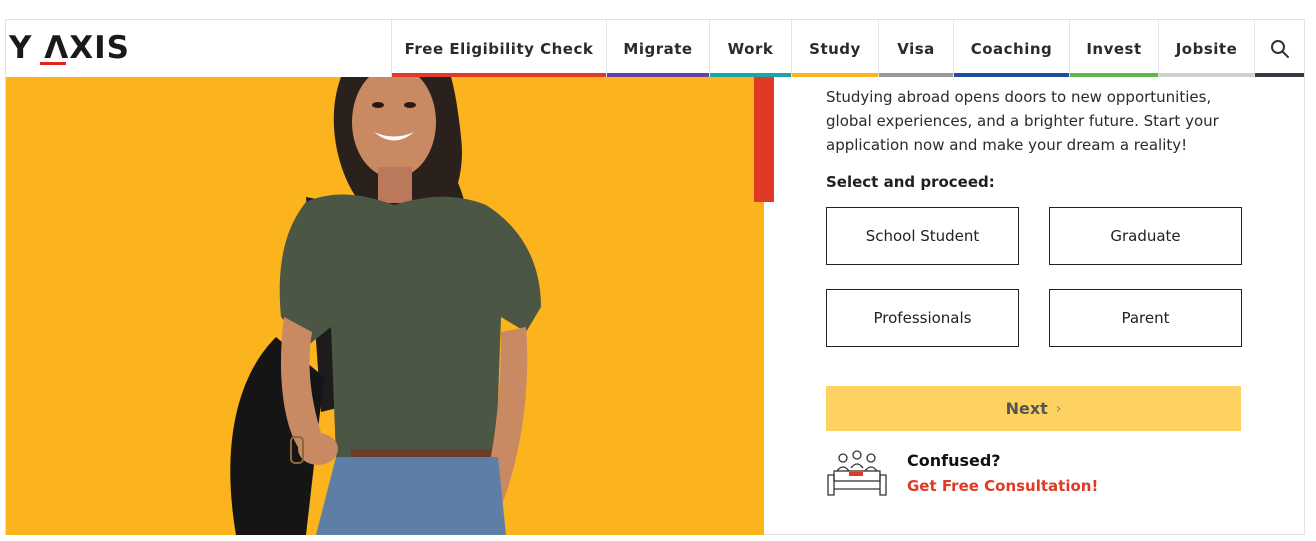  I want to click on chevron-right-icon: ›, so click(1058, 408).